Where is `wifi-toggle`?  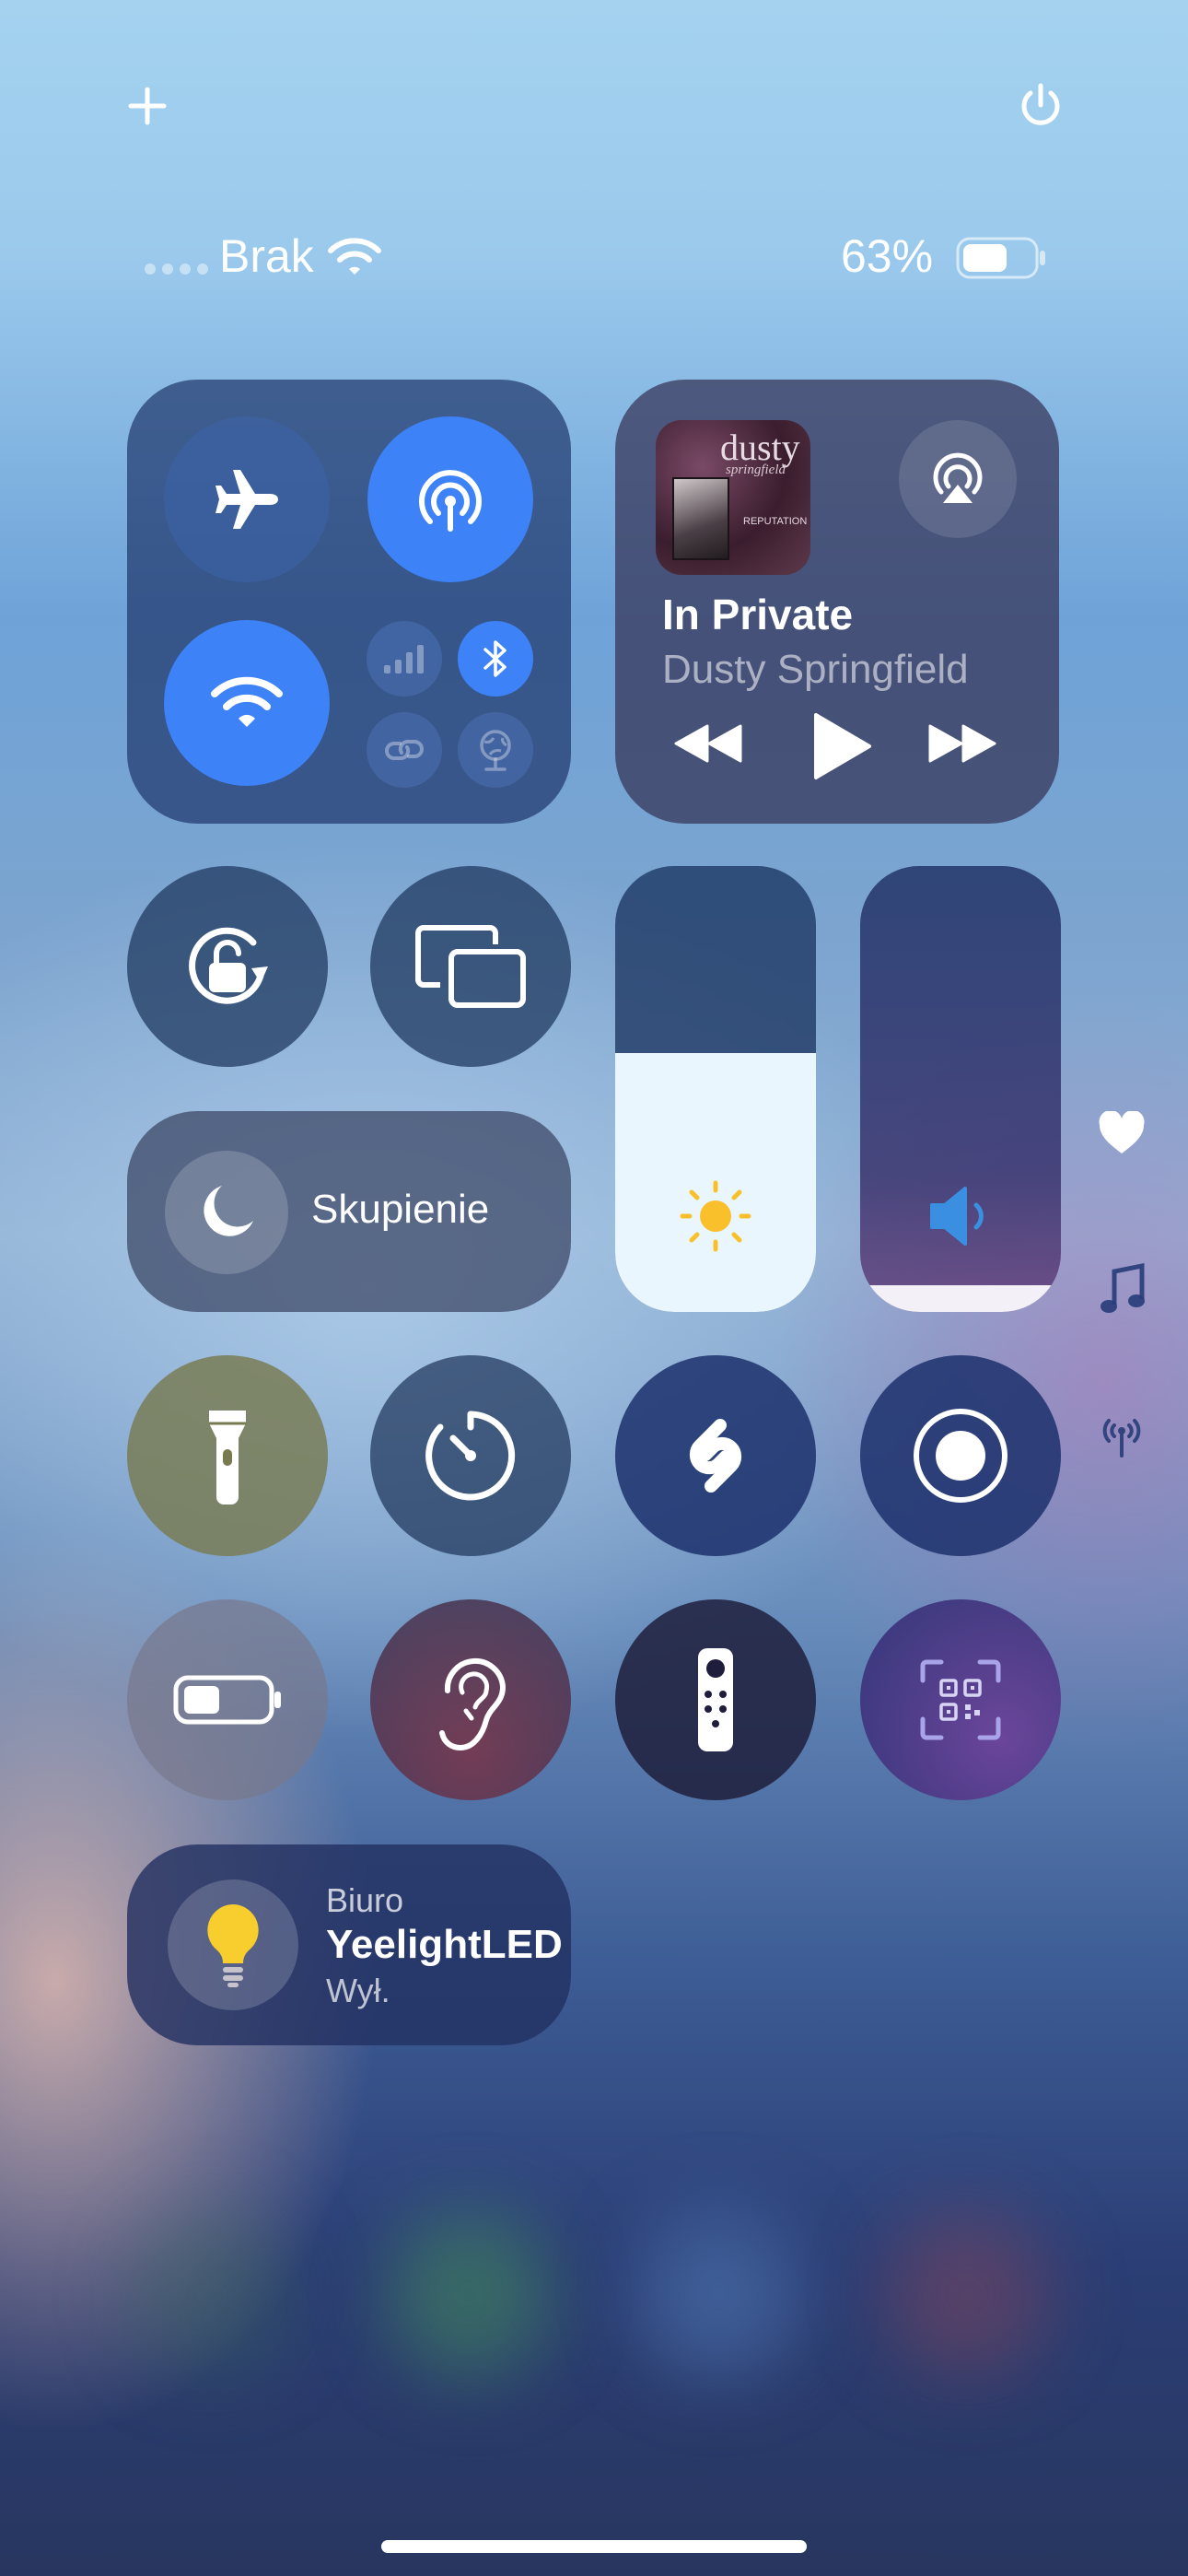 wifi-toggle is located at coordinates (247, 703).